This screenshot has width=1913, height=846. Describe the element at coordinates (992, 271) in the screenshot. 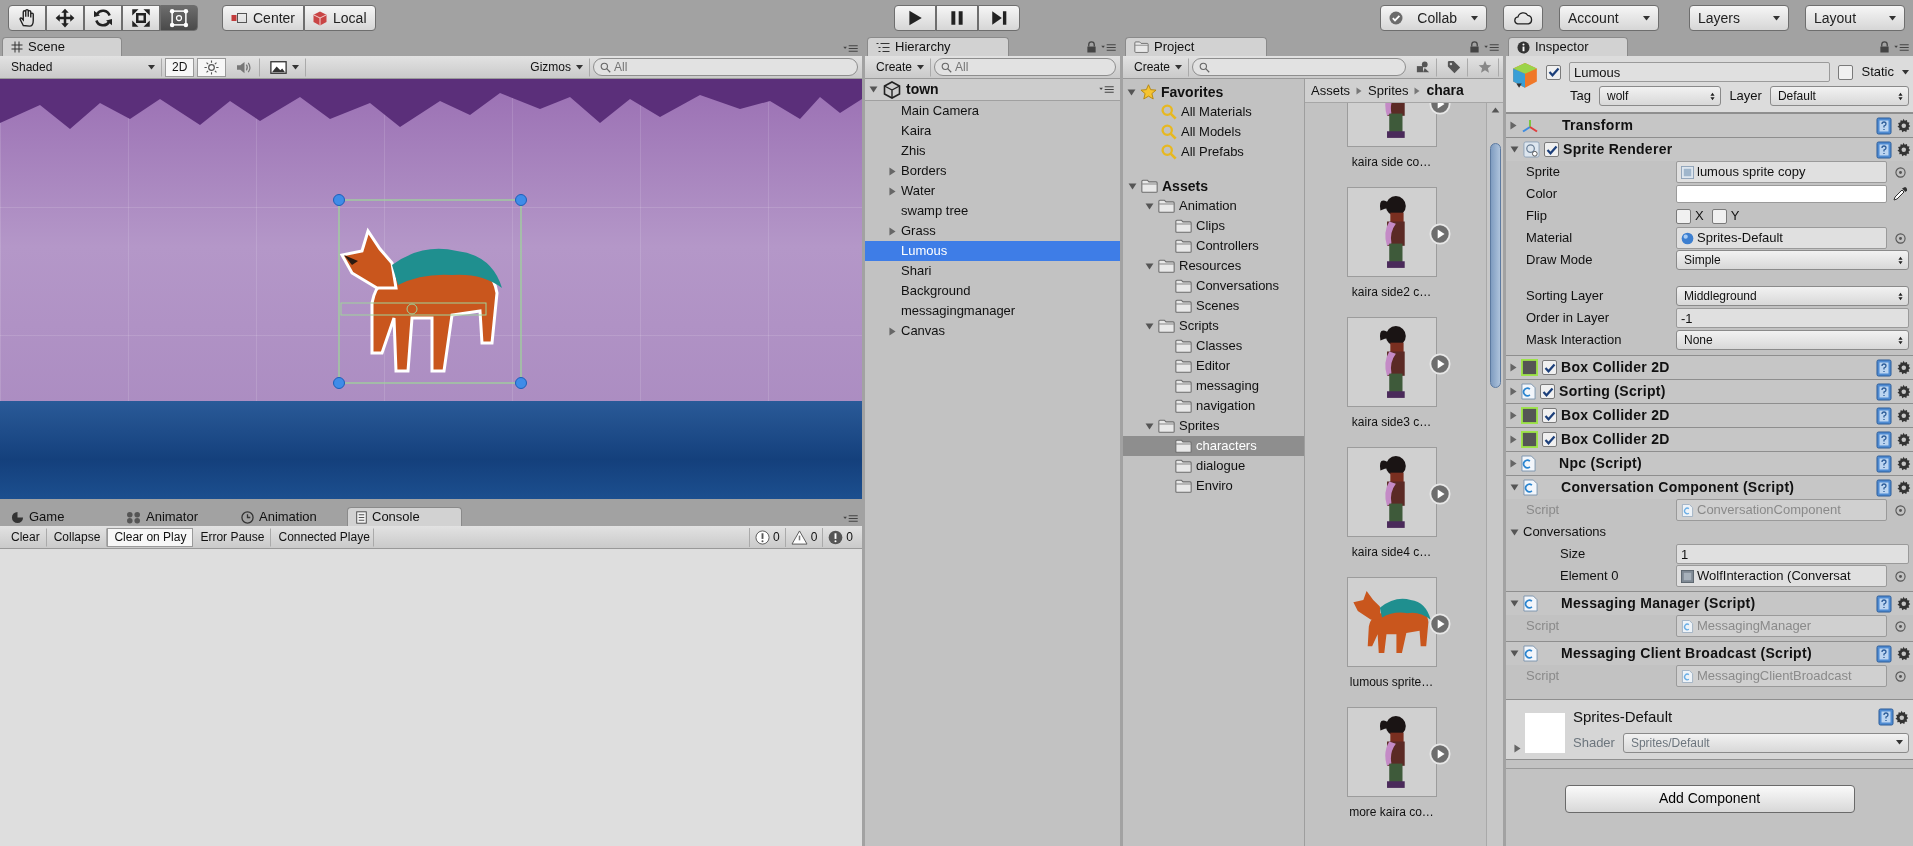

I see `hierarchy-item: Shari` at that location.